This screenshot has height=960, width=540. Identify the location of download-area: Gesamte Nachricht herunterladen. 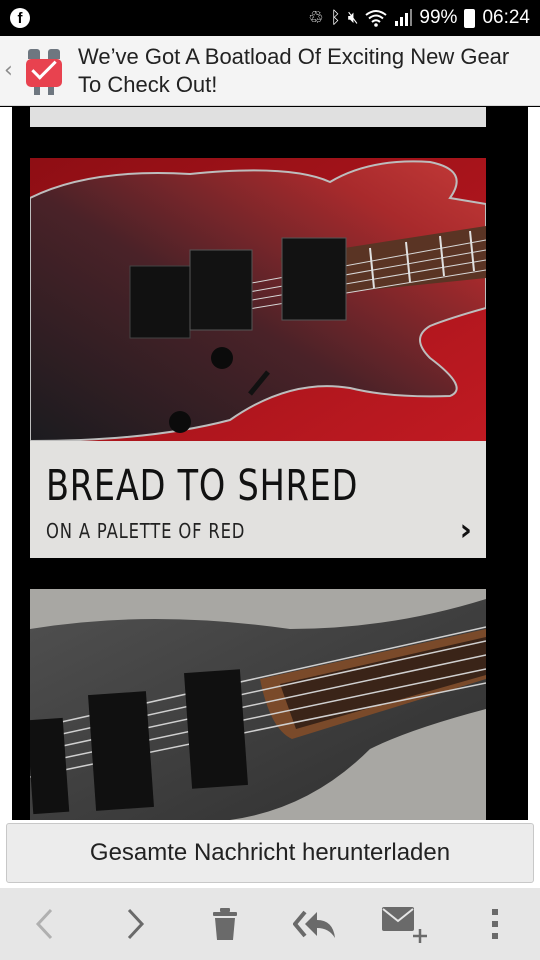
(270, 854).